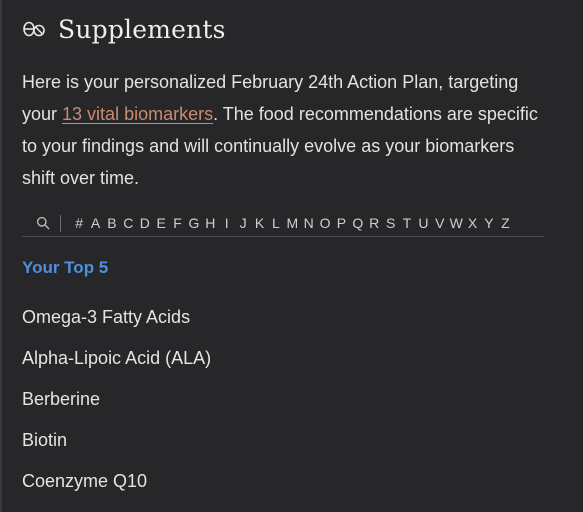 The width and height of the screenshot is (583, 512). I want to click on alphabet-letter: A, so click(95, 223).